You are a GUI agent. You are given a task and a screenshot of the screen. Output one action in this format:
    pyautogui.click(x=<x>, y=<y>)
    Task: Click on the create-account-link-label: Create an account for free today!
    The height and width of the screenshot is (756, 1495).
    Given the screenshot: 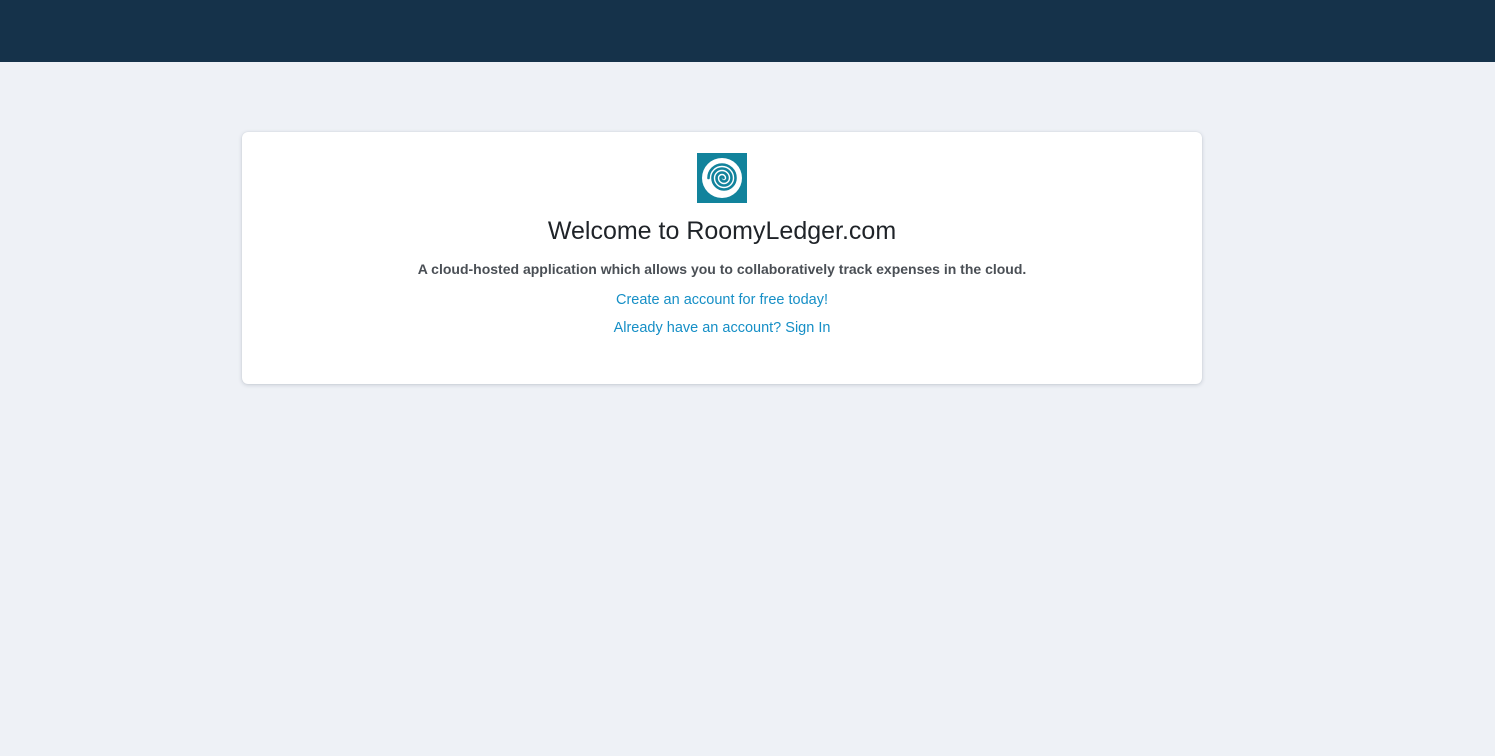 What is the action you would take?
    pyautogui.click(x=722, y=300)
    